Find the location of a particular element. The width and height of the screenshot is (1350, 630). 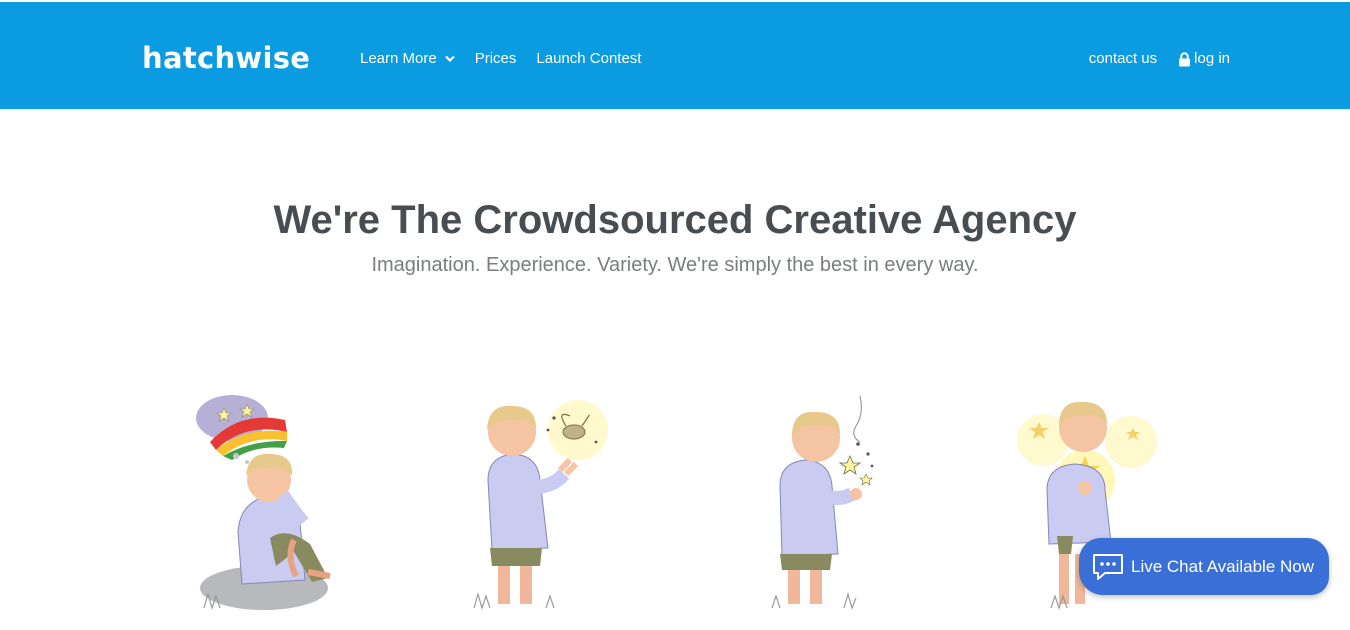

hatchwise-logo: hatchwise is located at coordinates (226, 58).